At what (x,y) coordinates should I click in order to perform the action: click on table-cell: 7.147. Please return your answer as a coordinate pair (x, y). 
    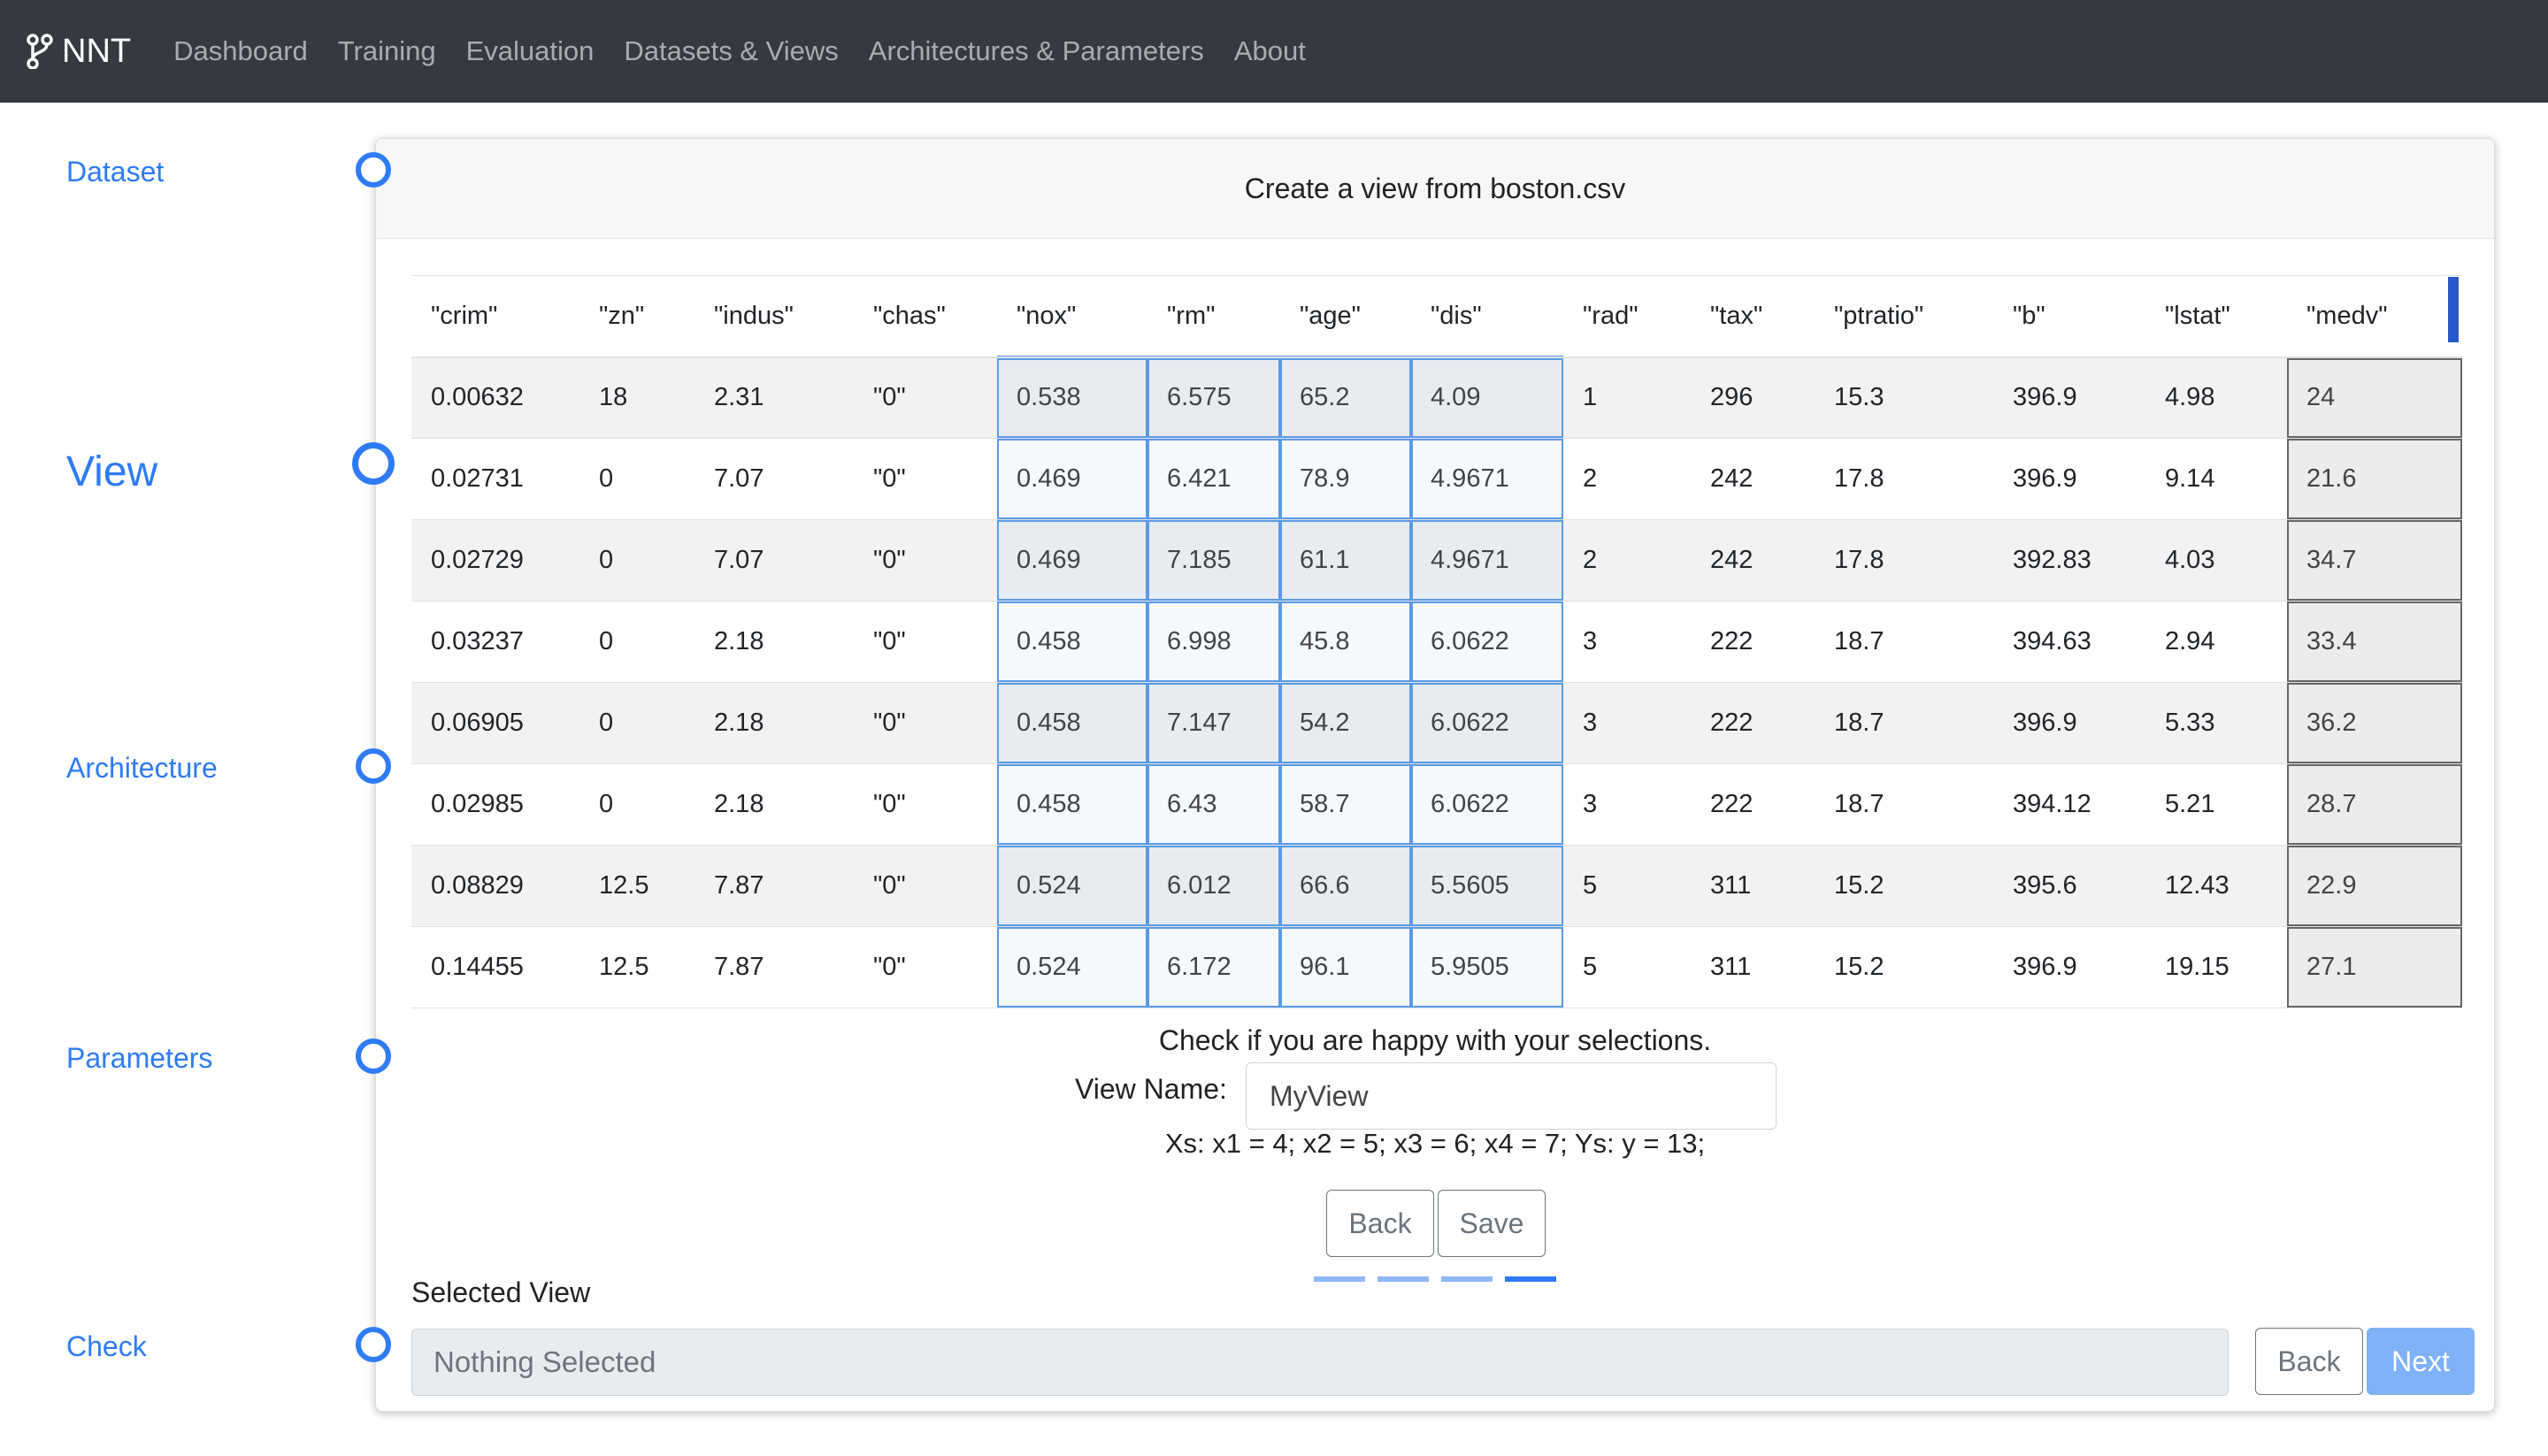
    Looking at the image, I should click on (1213, 723).